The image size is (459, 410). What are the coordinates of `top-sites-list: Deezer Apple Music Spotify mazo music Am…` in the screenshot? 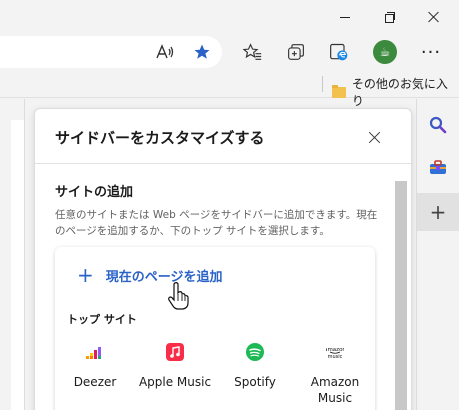 It's located at (215, 376).